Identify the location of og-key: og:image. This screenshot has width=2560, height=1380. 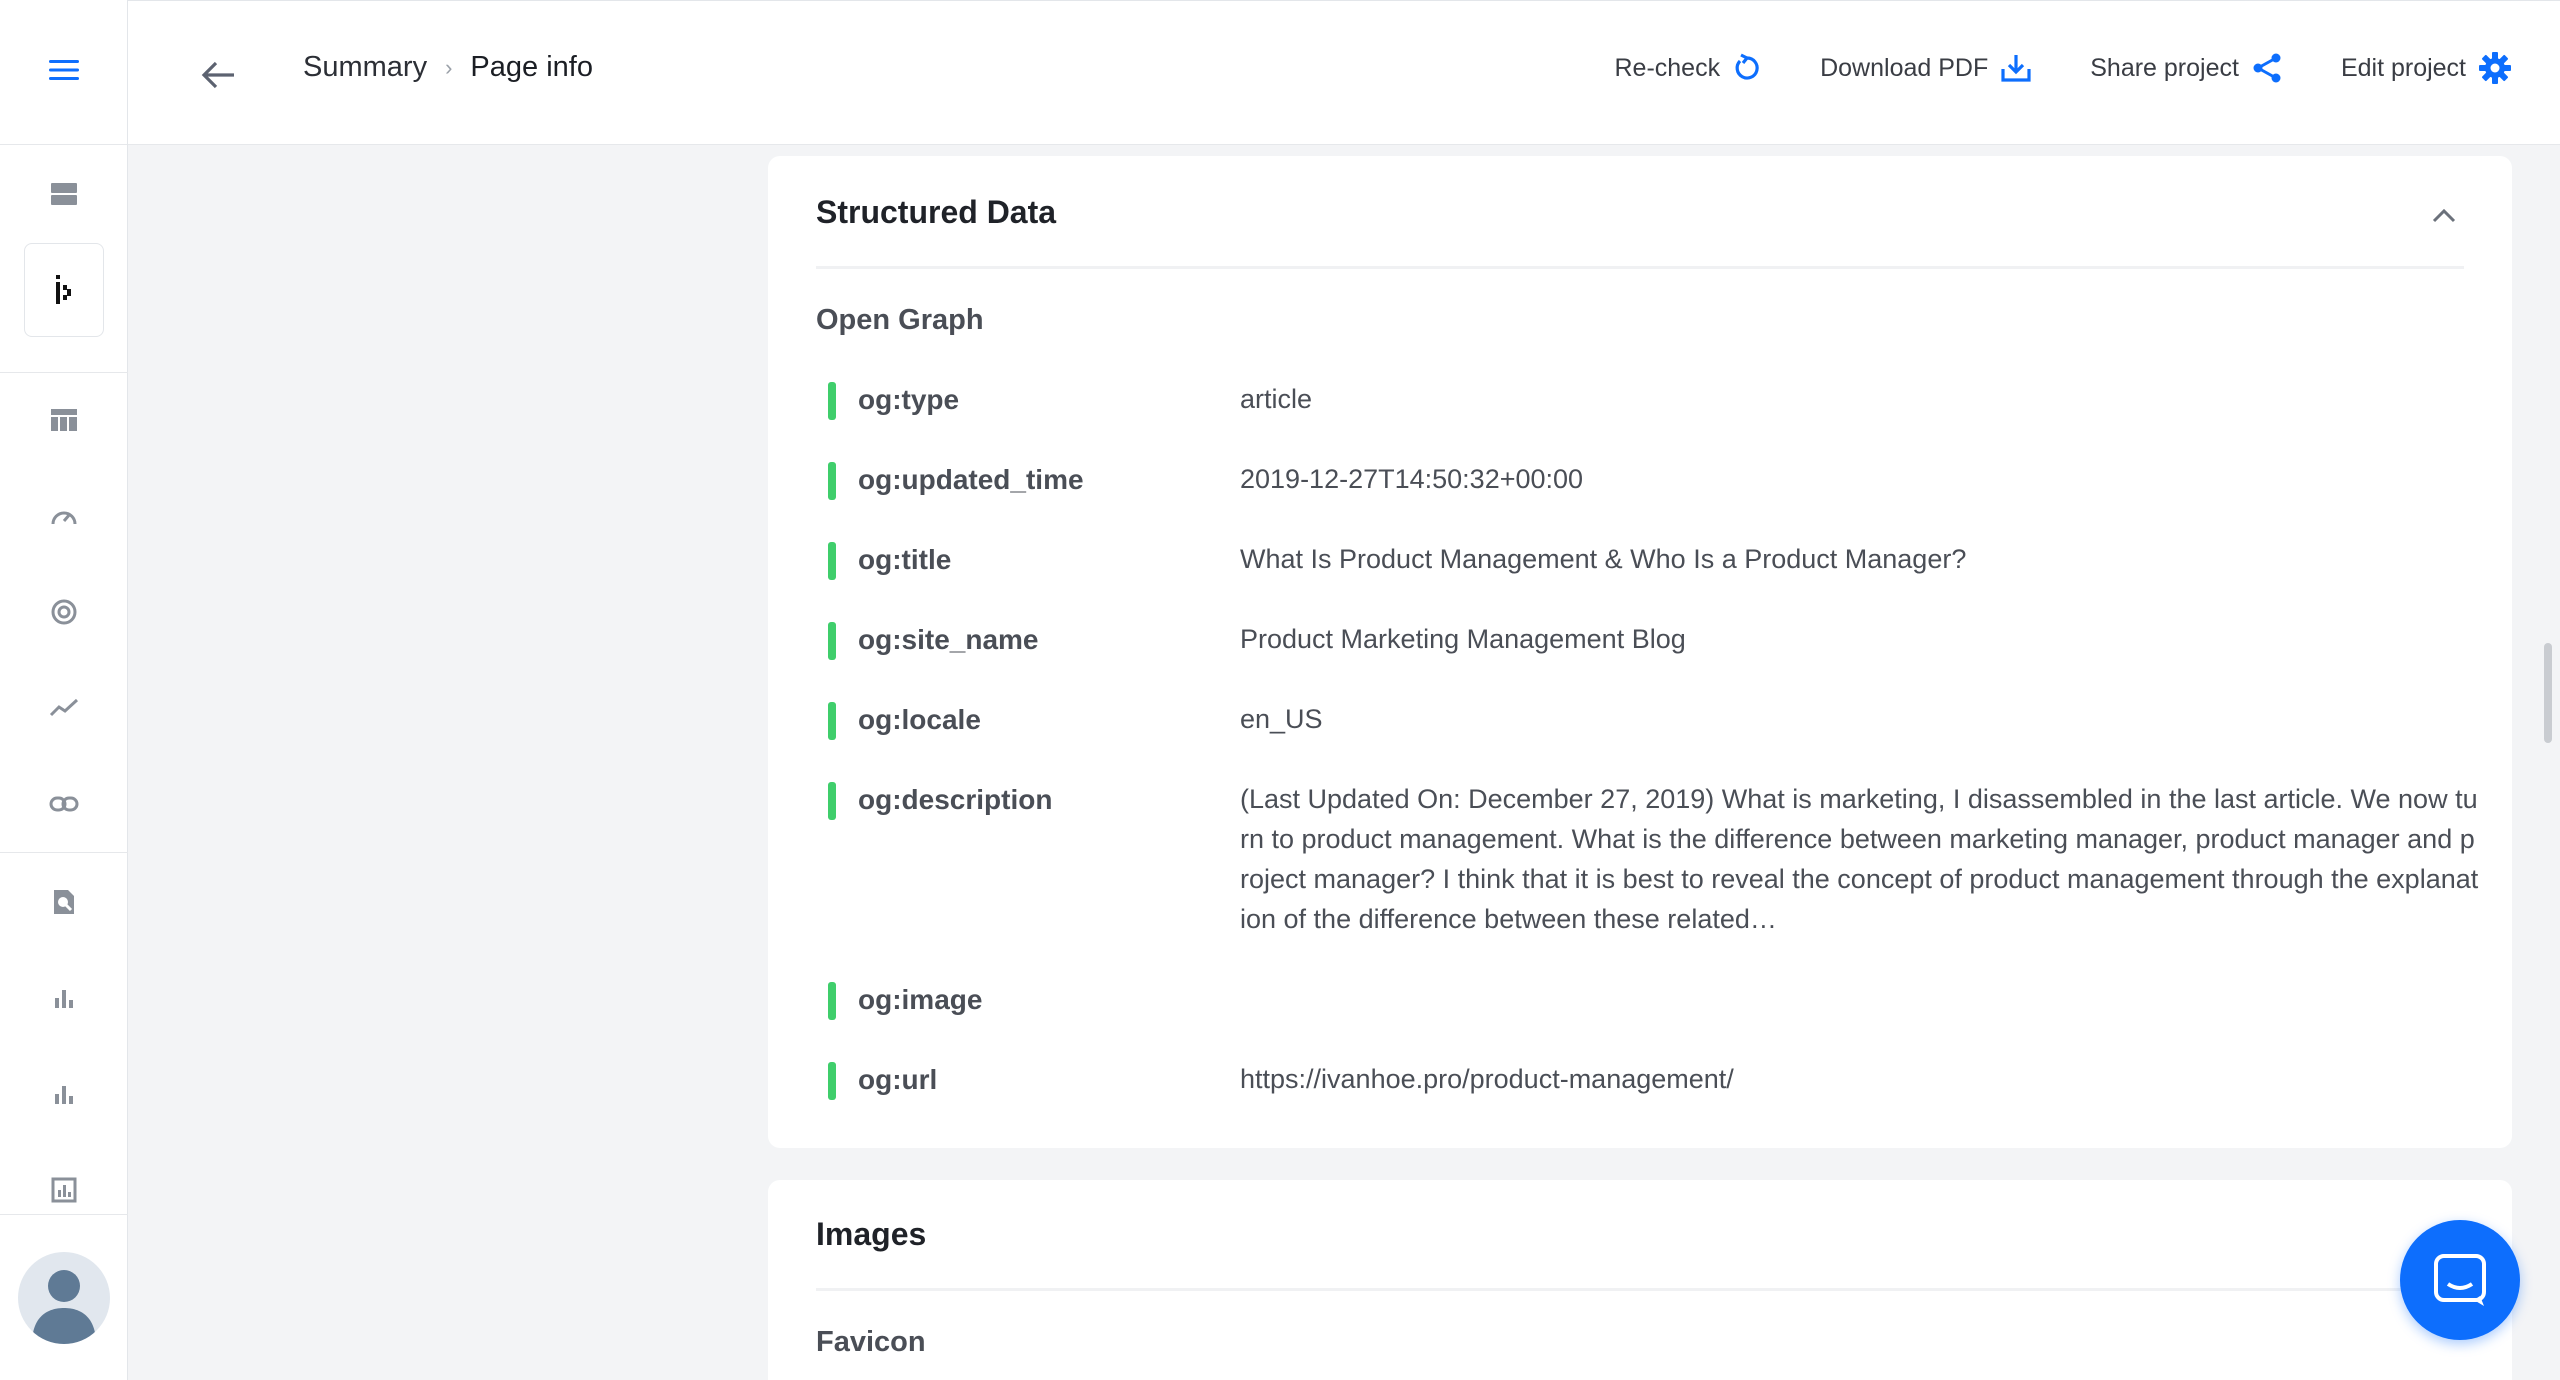
(920, 999).